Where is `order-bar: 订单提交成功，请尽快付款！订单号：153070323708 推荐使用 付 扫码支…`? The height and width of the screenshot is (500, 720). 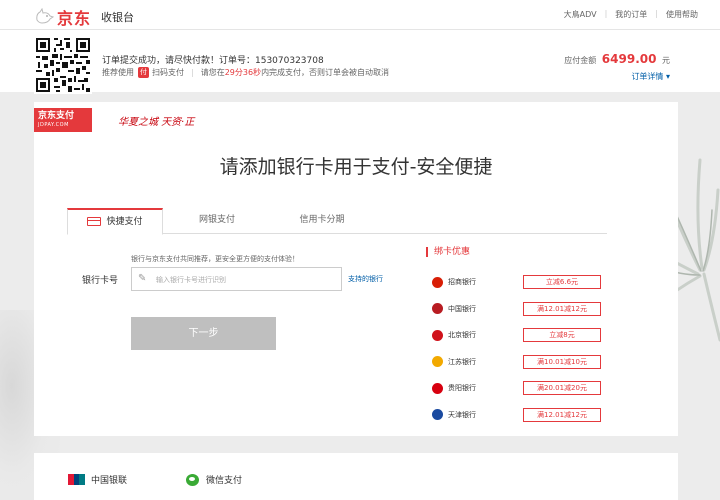 order-bar: 订单提交成功，请尽快付款！订单号：153070323708 推荐使用 付 扫码支… is located at coordinates (360, 62).